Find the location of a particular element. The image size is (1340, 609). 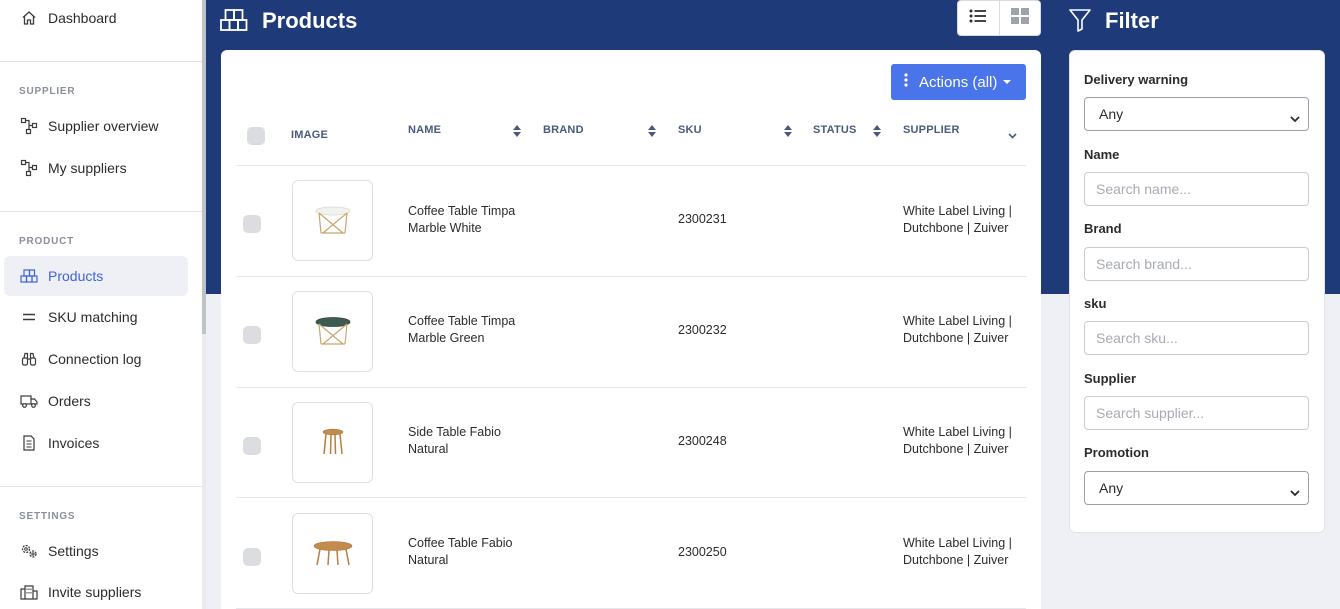

invoice-icon is located at coordinates (29, 443).